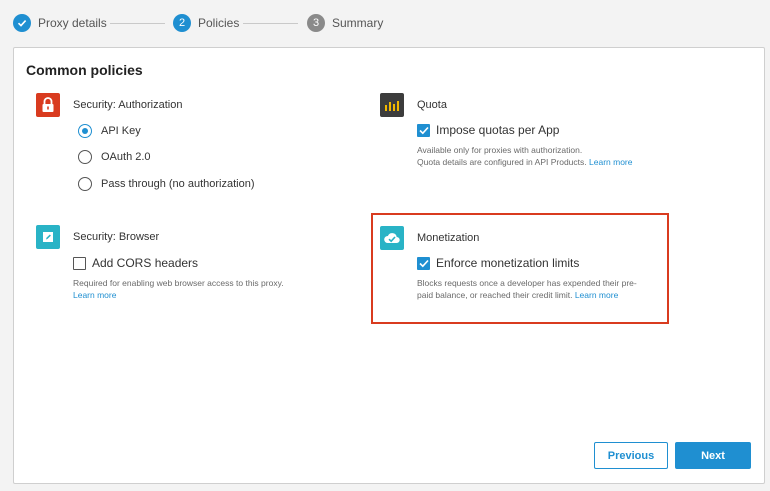 This screenshot has height=491, width=770. I want to click on step-summary: 3 Summary, so click(345, 23).